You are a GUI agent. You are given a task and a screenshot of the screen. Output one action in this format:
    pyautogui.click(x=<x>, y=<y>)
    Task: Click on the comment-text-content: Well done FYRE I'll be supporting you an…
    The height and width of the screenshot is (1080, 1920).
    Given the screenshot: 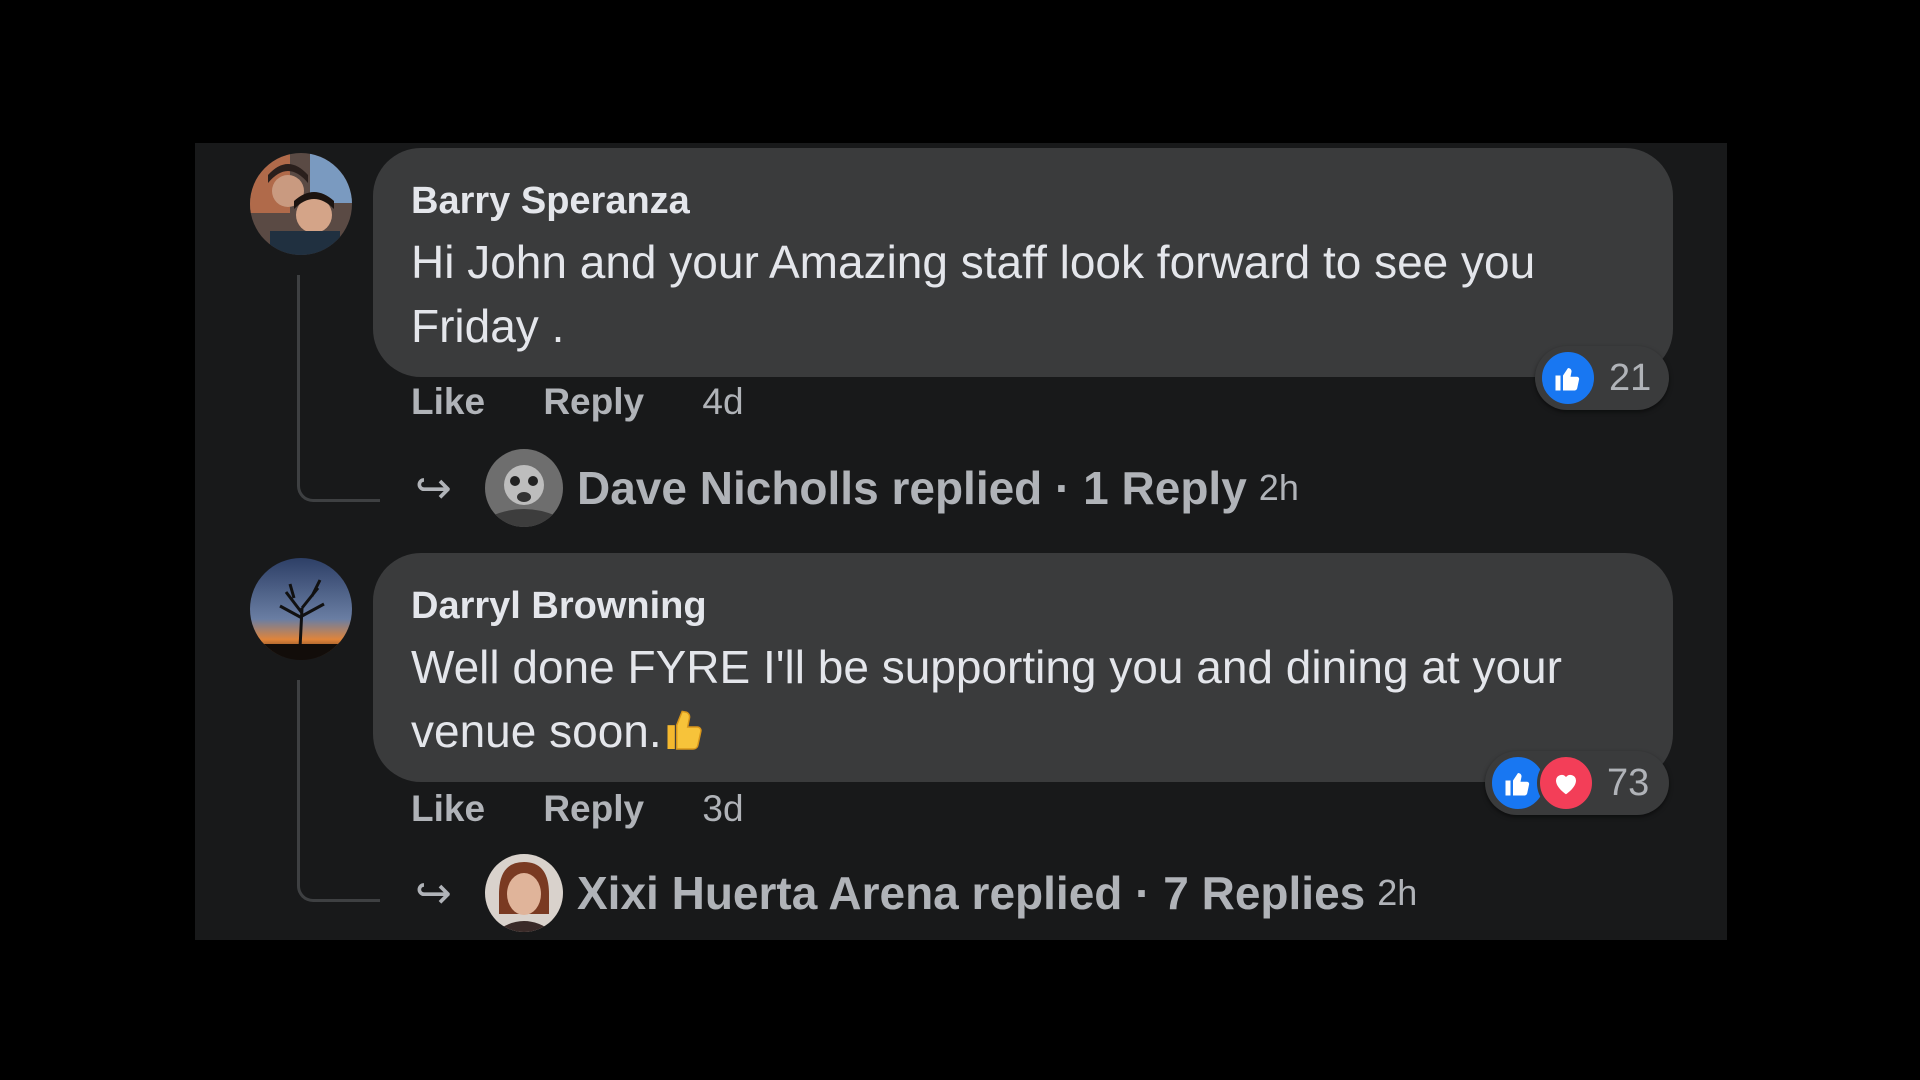 What is the action you would take?
    pyautogui.click(x=986, y=699)
    